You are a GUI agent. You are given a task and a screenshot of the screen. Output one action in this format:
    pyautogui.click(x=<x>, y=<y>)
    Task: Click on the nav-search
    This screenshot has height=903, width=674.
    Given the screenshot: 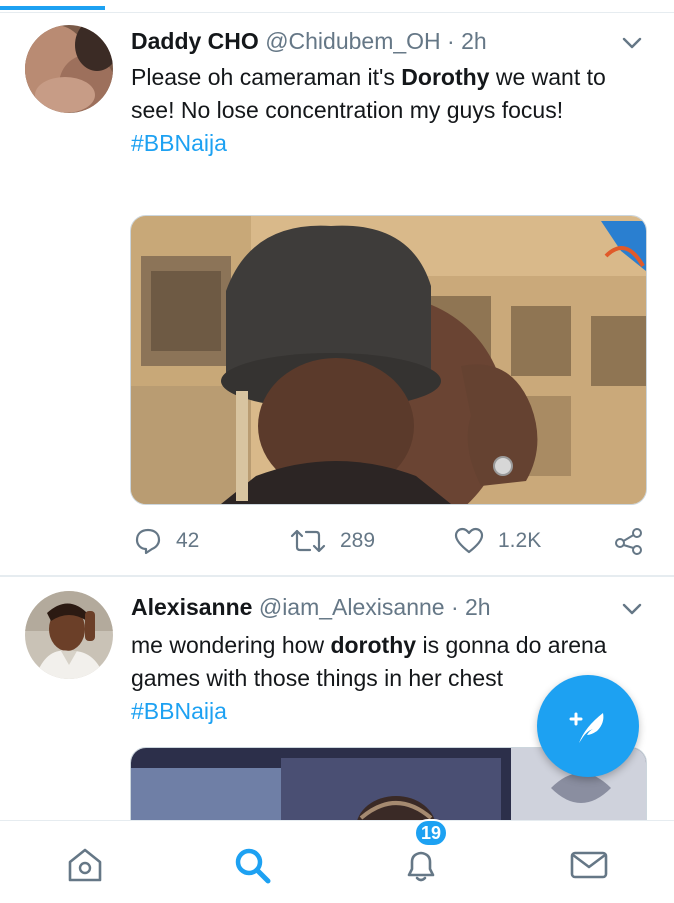 What is the action you would take?
    pyautogui.click(x=252, y=865)
    